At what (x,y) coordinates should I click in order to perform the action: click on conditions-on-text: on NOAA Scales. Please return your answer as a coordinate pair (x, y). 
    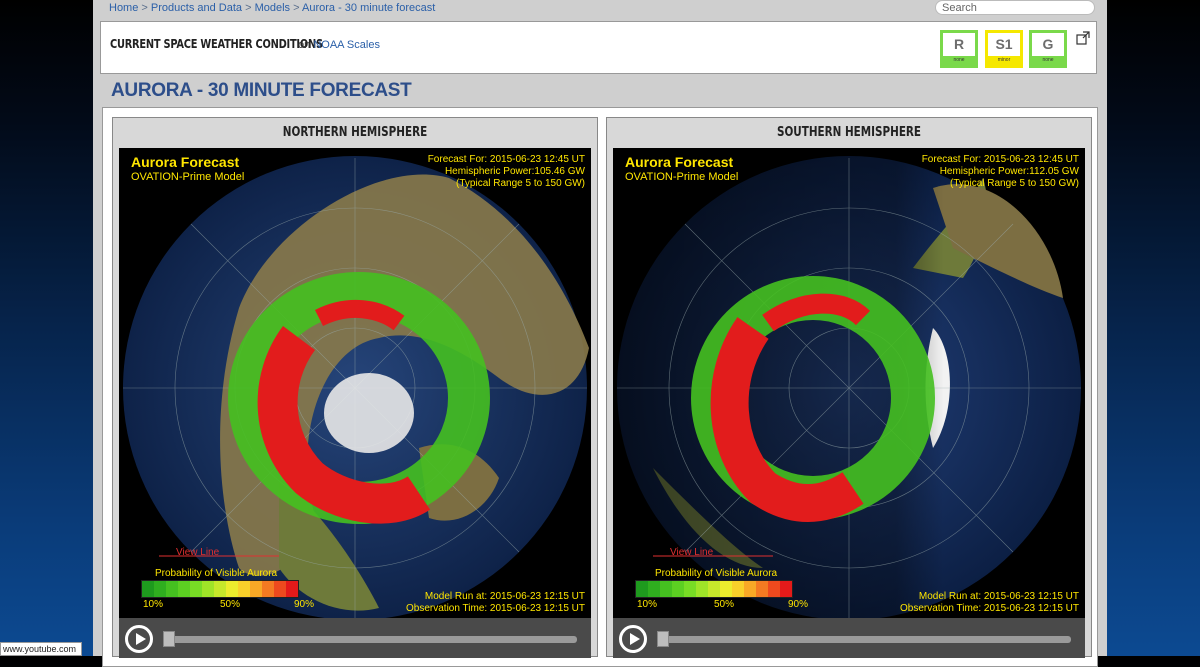
    Looking at the image, I should click on (339, 45).